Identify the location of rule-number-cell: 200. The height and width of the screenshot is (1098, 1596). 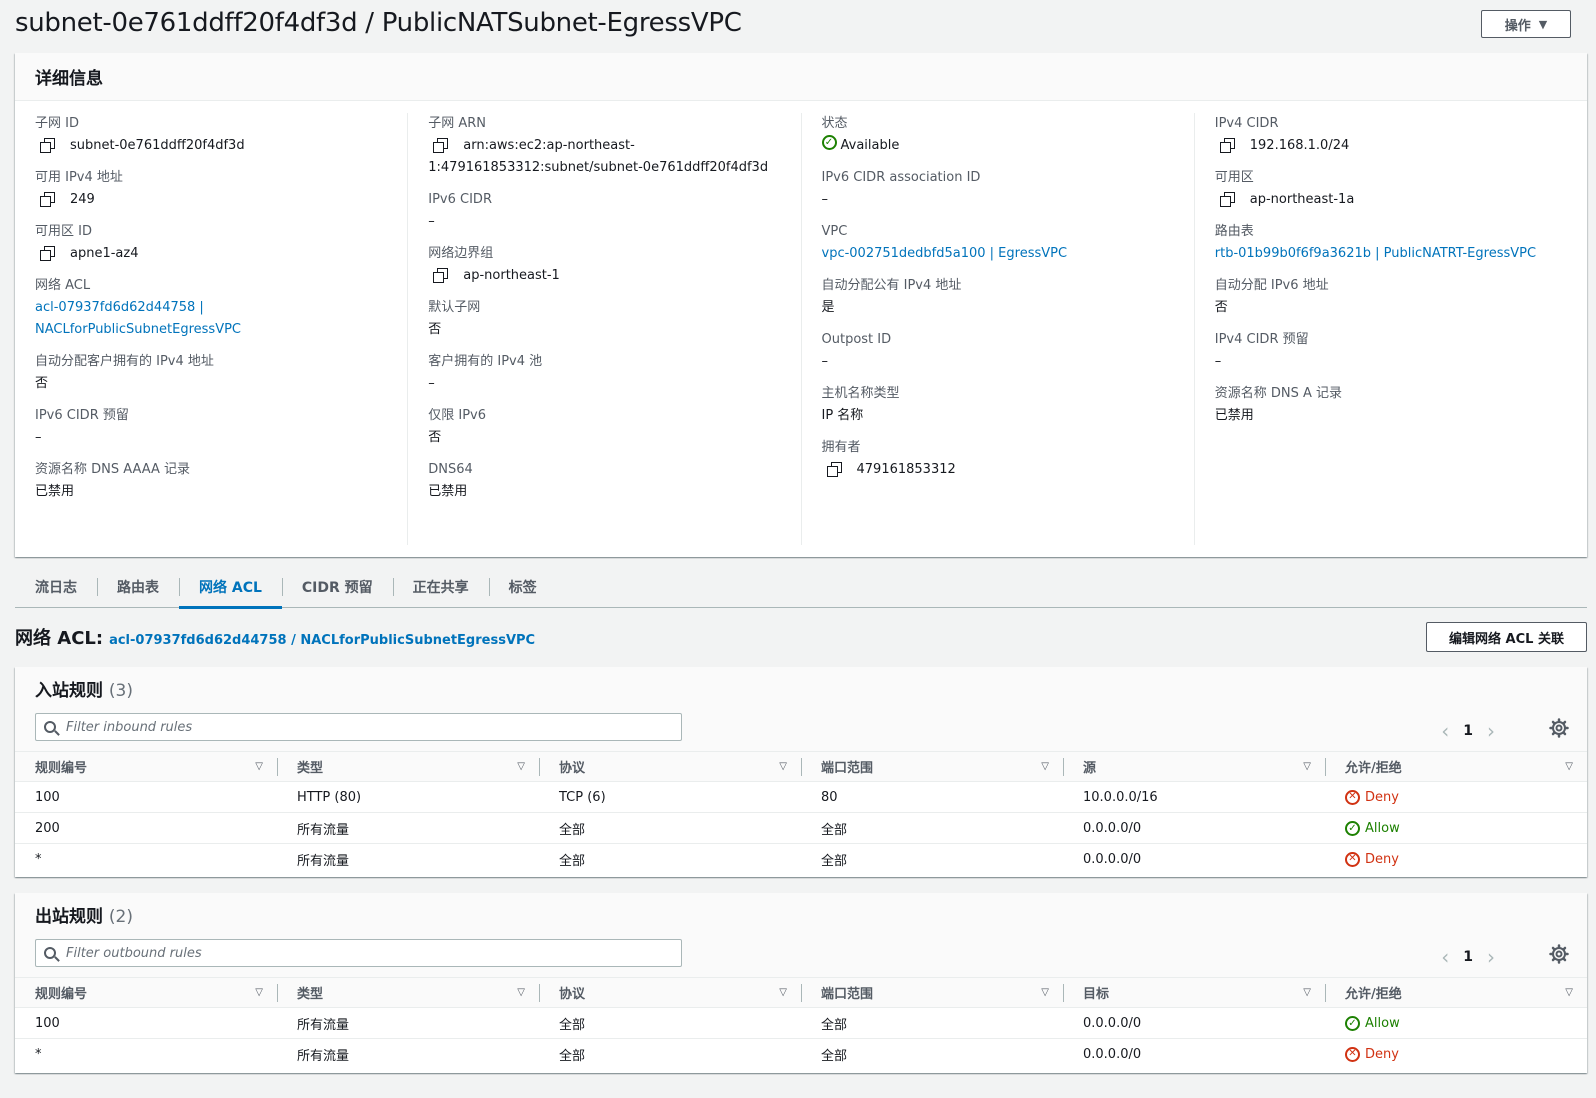
(146, 828).